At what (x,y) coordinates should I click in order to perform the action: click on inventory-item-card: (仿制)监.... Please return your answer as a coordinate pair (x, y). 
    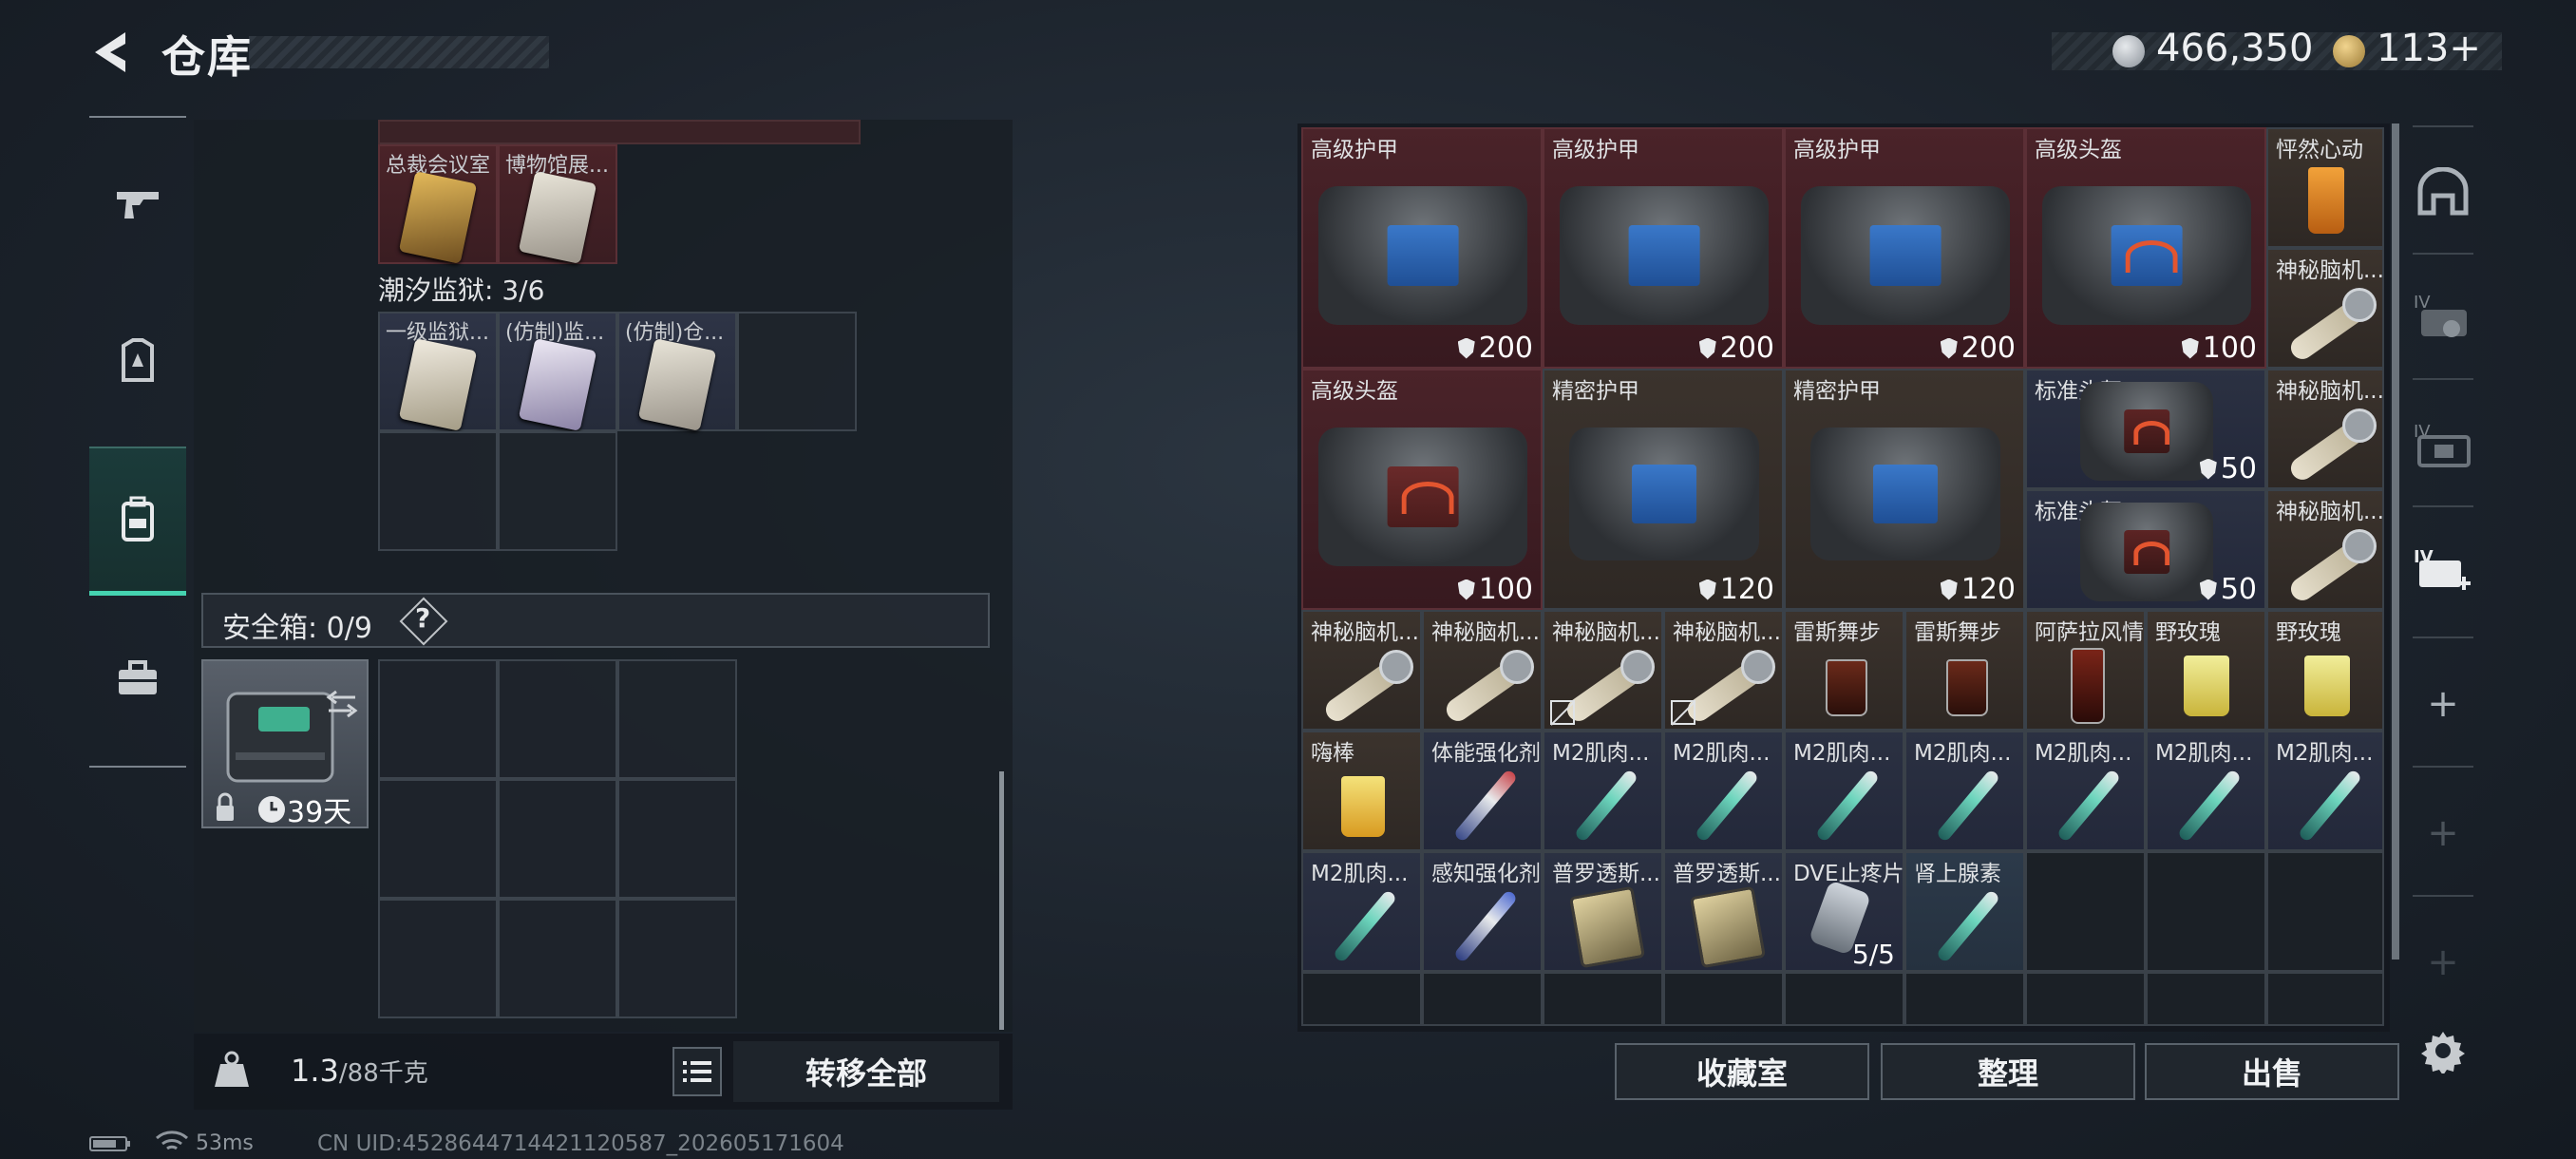
    Looking at the image, I should click on (557, 371).